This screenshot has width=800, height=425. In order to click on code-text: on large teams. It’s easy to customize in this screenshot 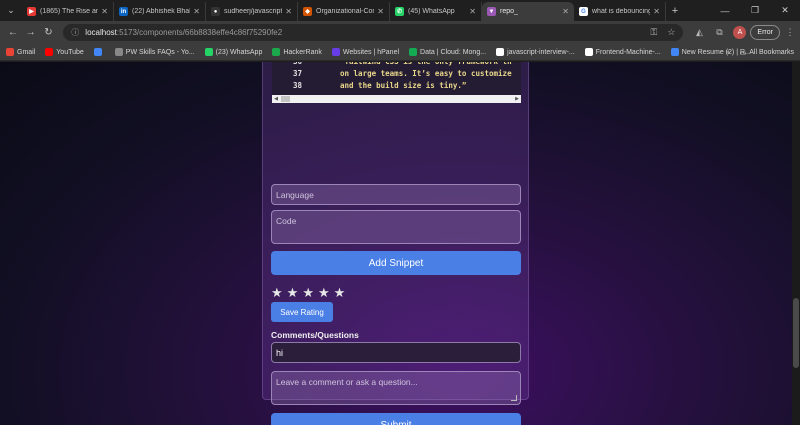, I will do `click(426, 73)`.